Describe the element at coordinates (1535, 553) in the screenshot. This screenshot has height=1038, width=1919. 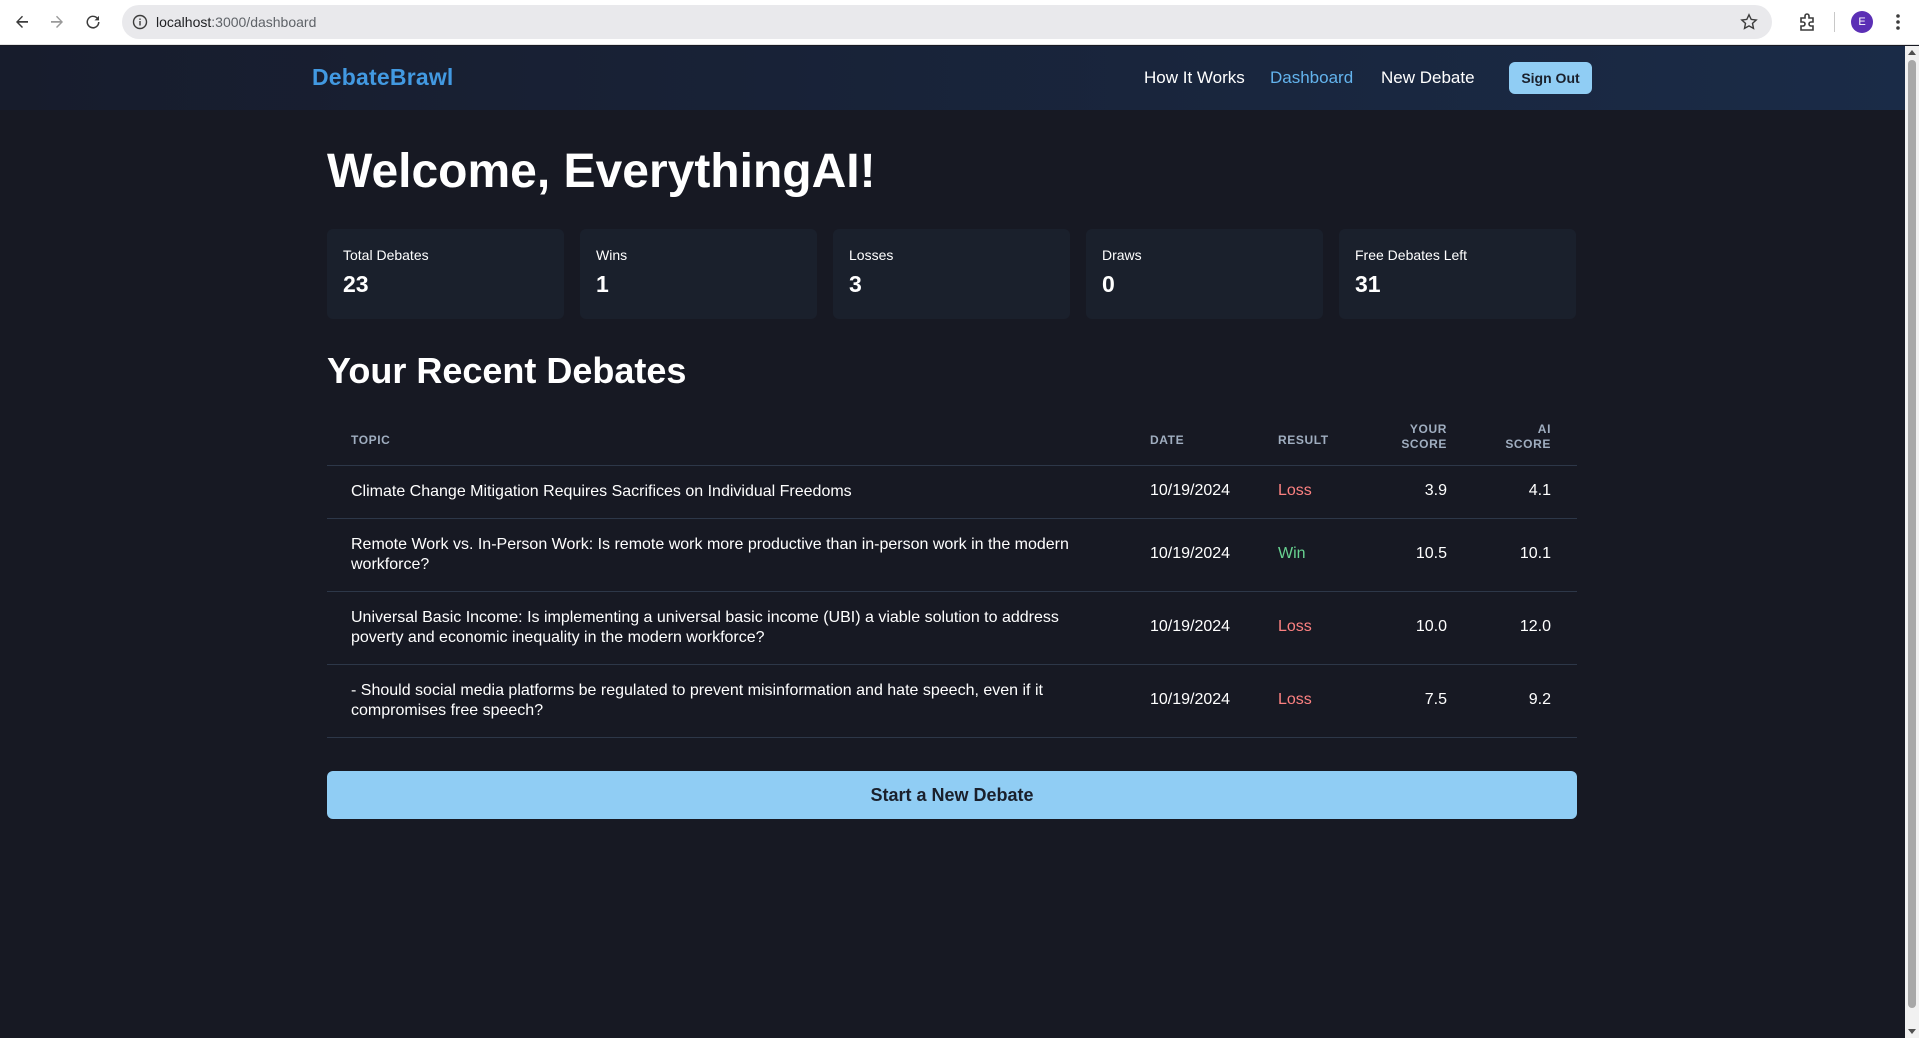
I see `row-ai-score: 10.1` at that location.